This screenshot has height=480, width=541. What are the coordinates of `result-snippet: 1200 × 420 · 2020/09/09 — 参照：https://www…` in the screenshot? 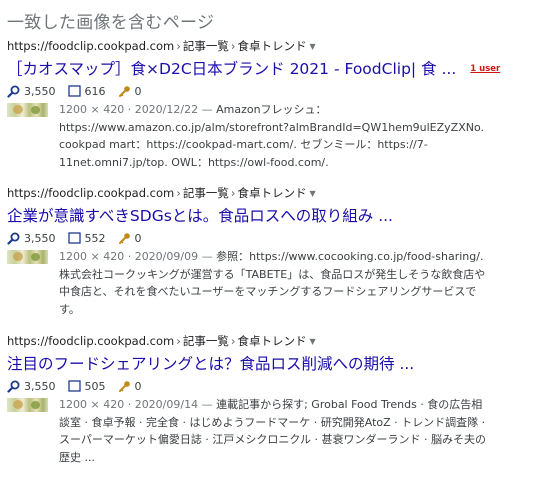 It's located at (274, 283).